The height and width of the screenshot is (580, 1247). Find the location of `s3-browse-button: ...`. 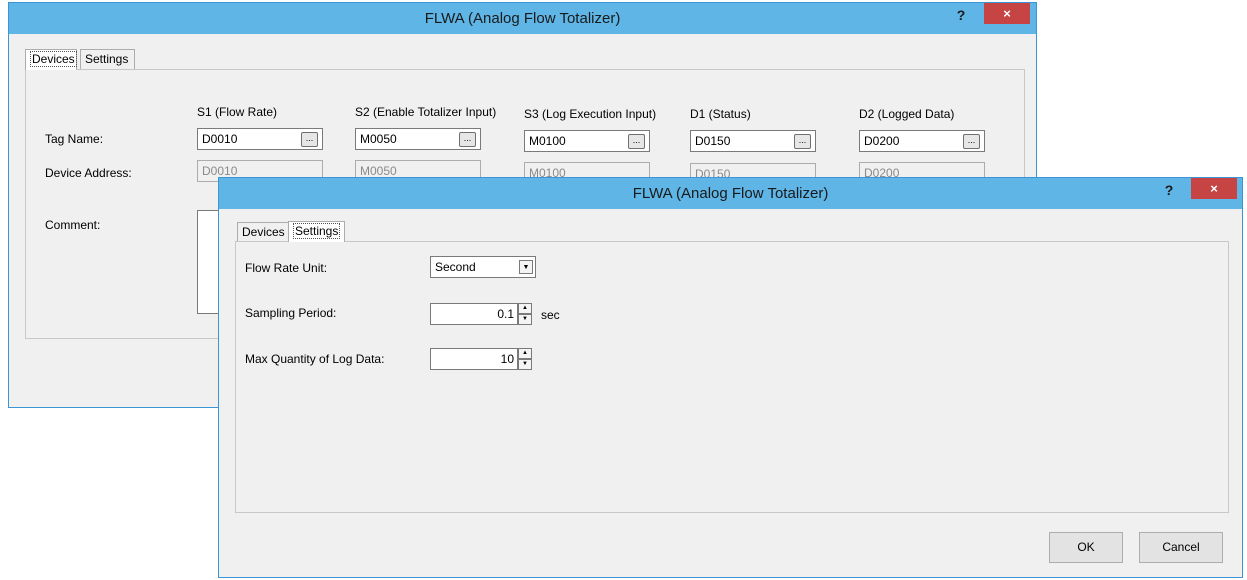

s3-browse-button: ... is located at coordinates (636, 141).